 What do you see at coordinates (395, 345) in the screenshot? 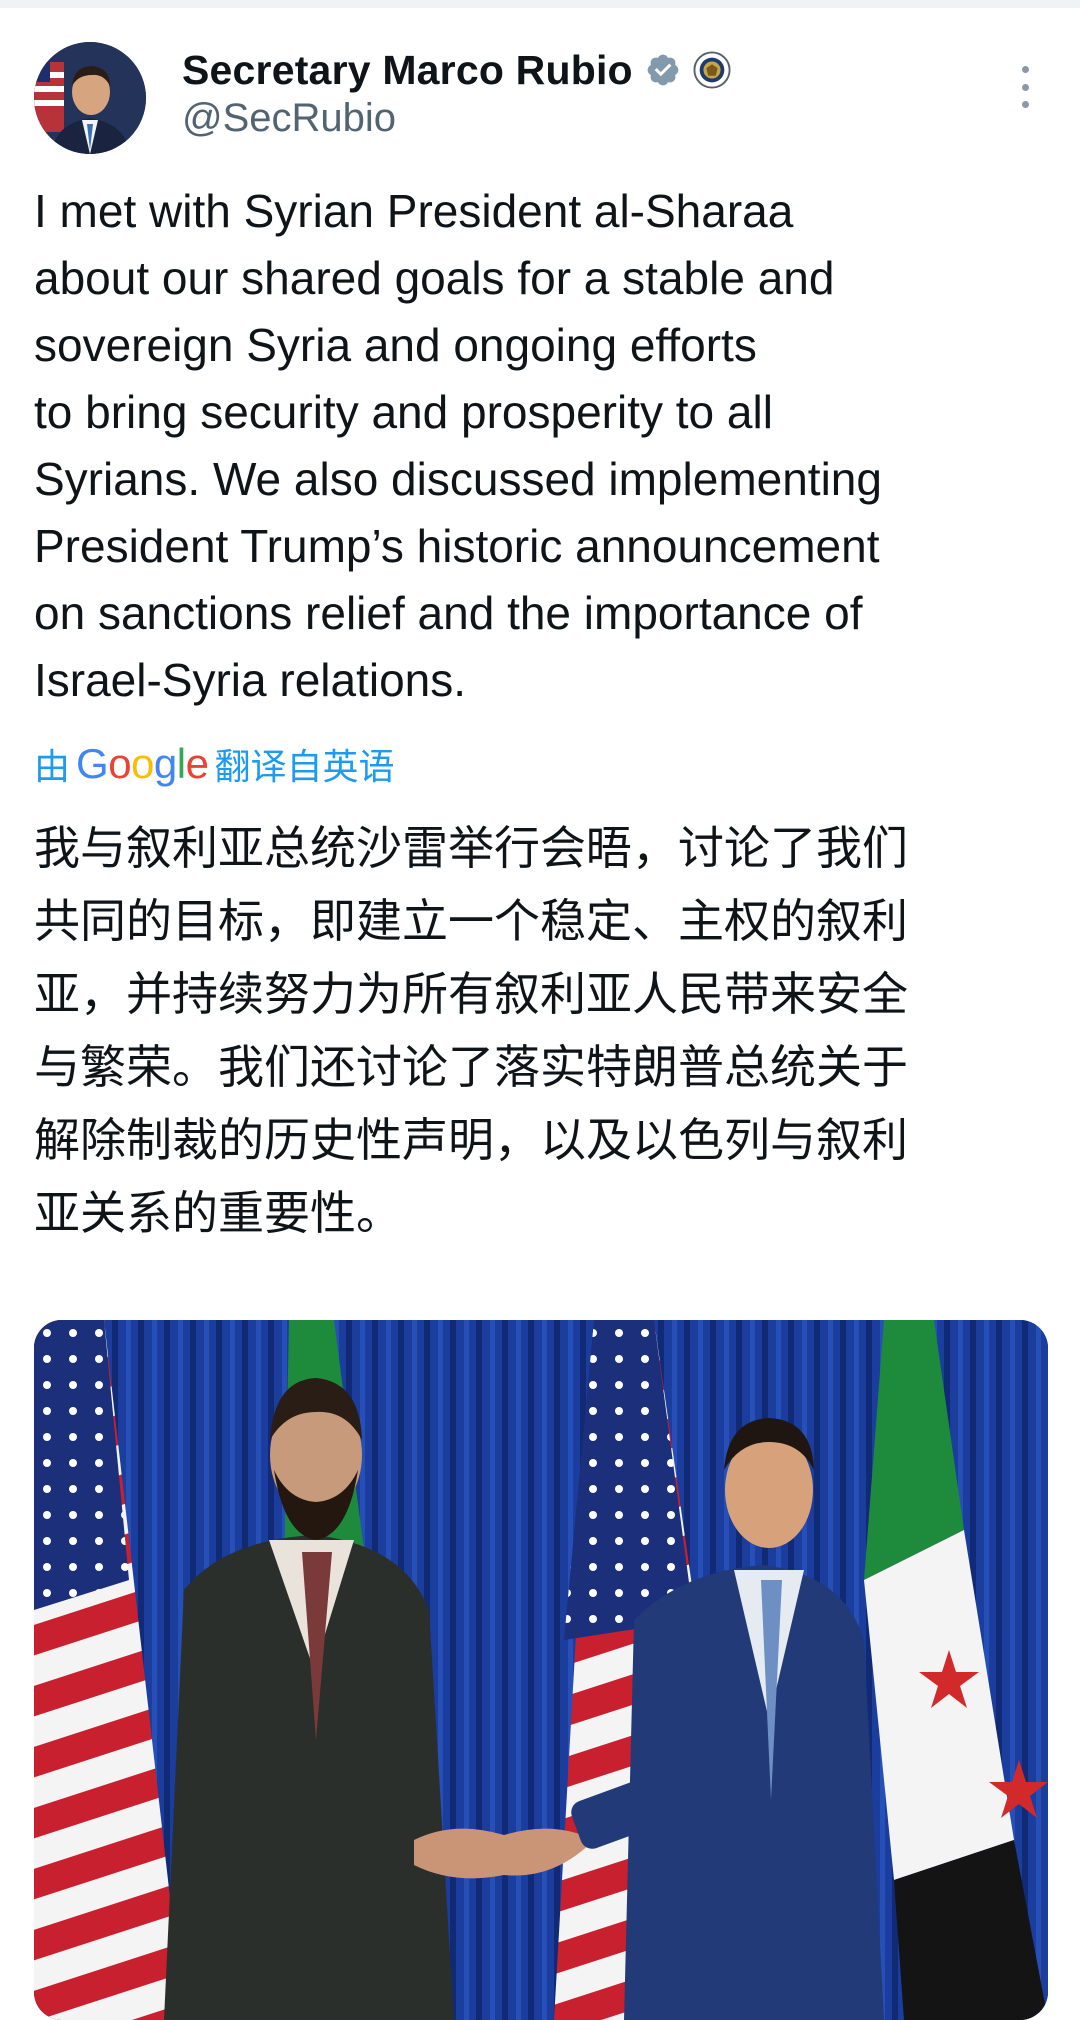
I see `tweet-text-line: sovereign Syria and ongoing efforts` at bounding box center [395, 345].